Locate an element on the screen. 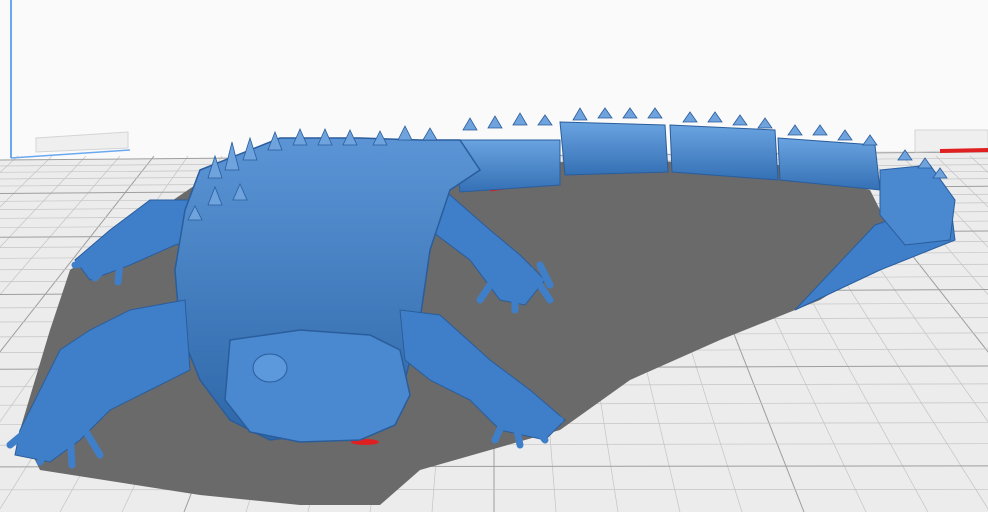  axis-y-line is located at coordinates (70, 154).